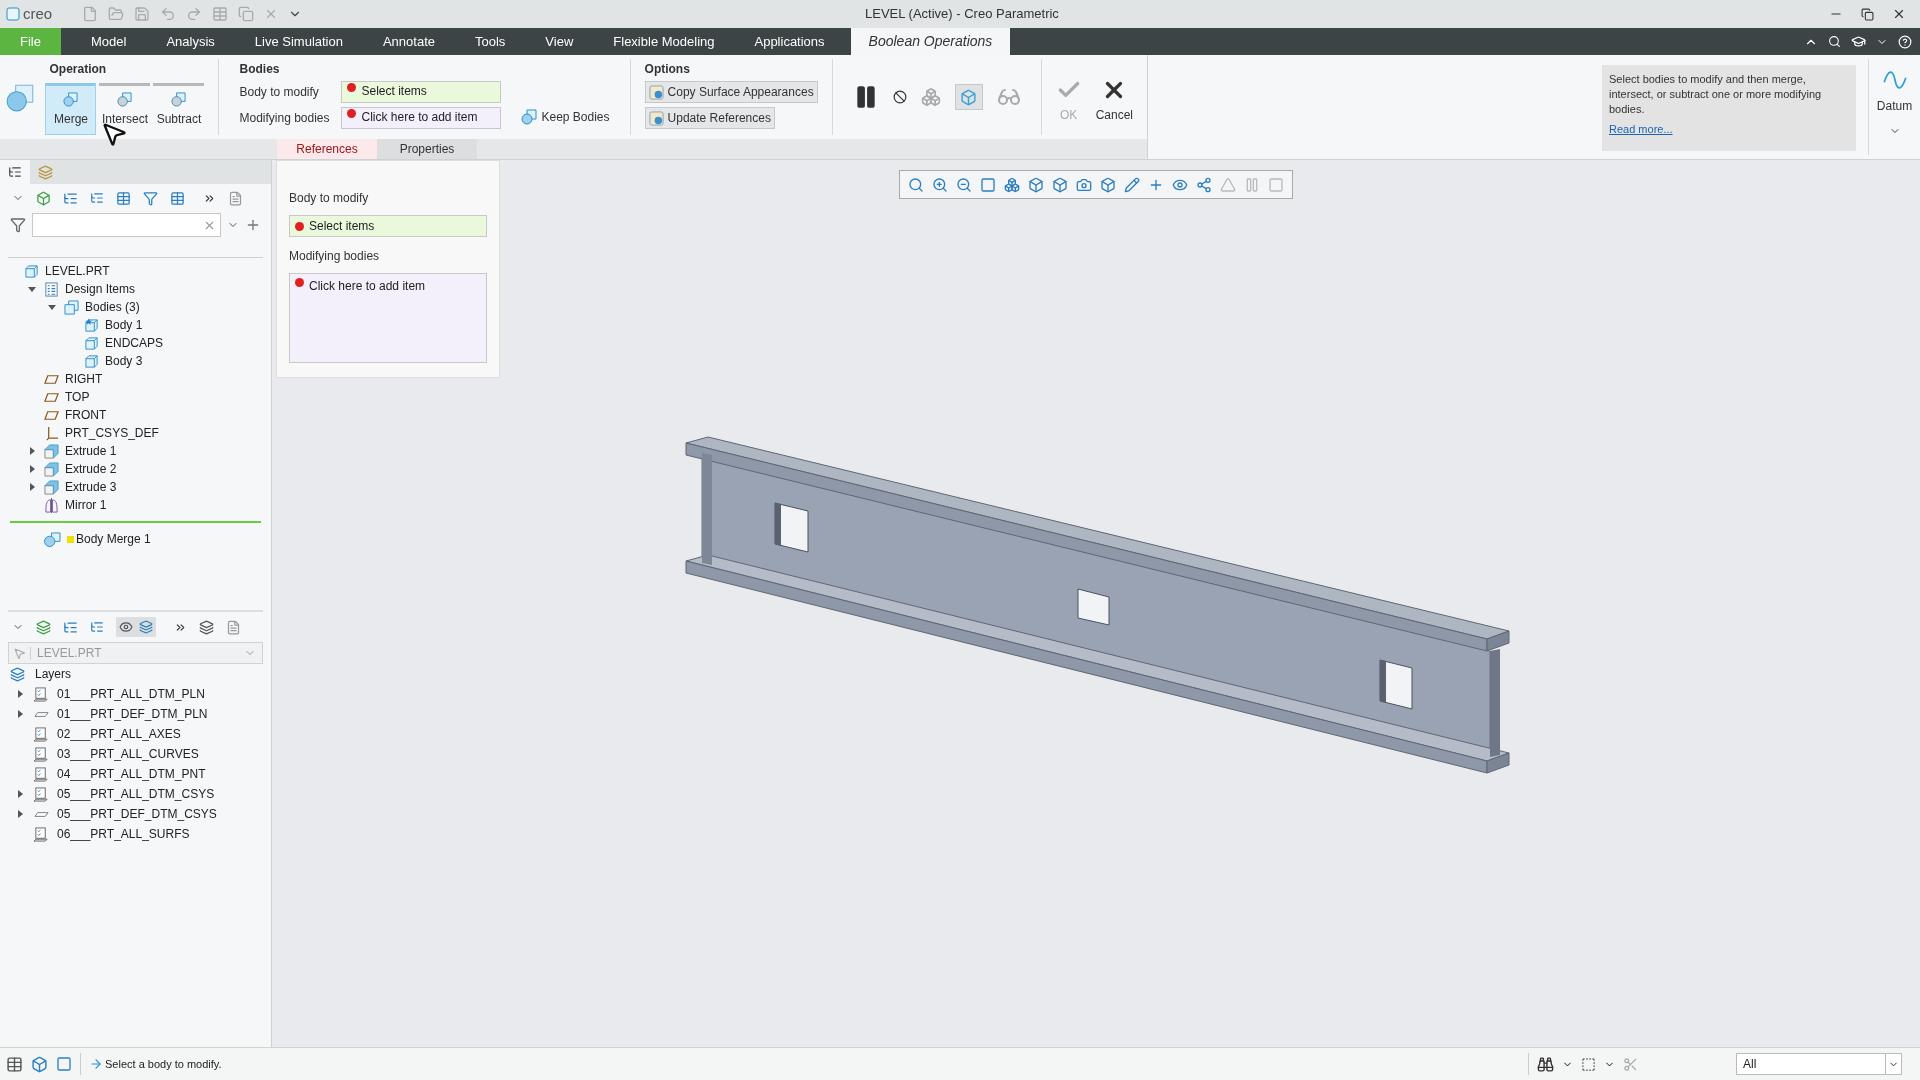 The height and width of the screenshot is (1080, 1920). I want to click on cancel-button: Cancel, so click(1114, 100).